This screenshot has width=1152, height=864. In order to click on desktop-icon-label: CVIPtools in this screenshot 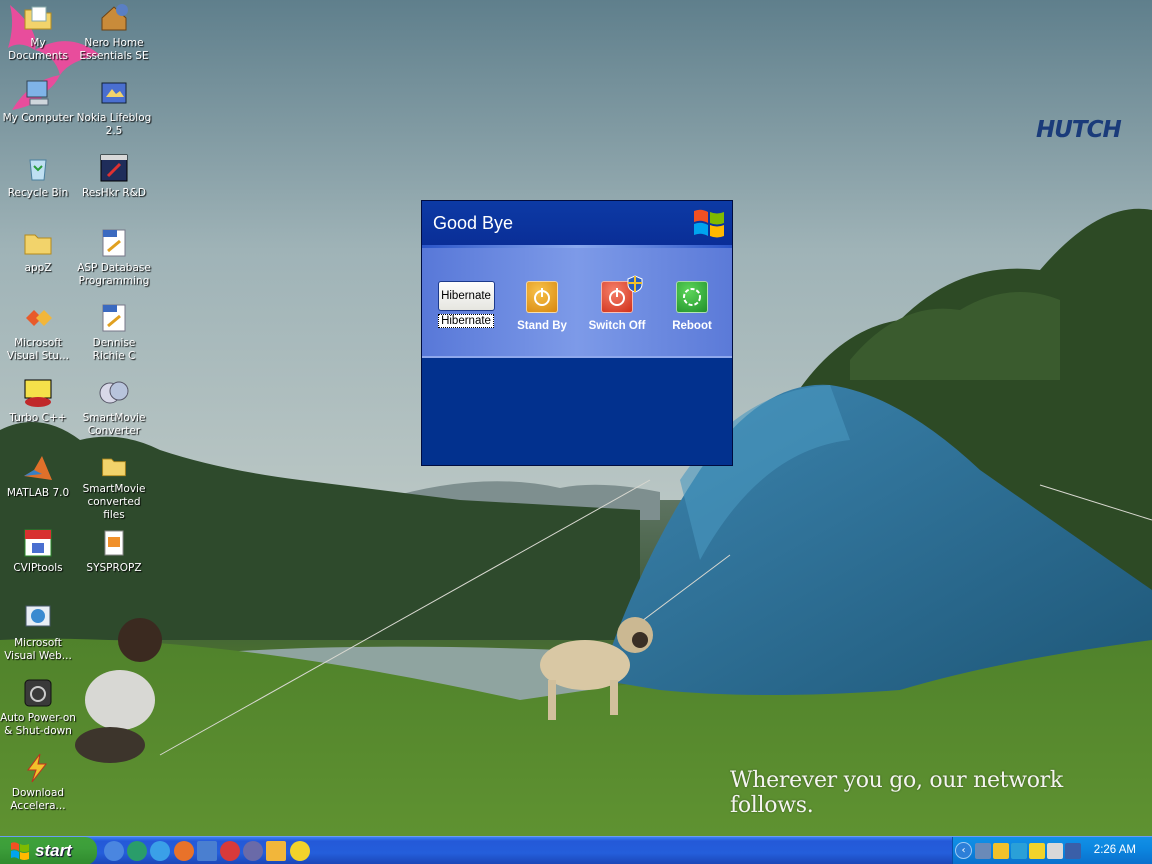, I will do `click(38, 568)`.